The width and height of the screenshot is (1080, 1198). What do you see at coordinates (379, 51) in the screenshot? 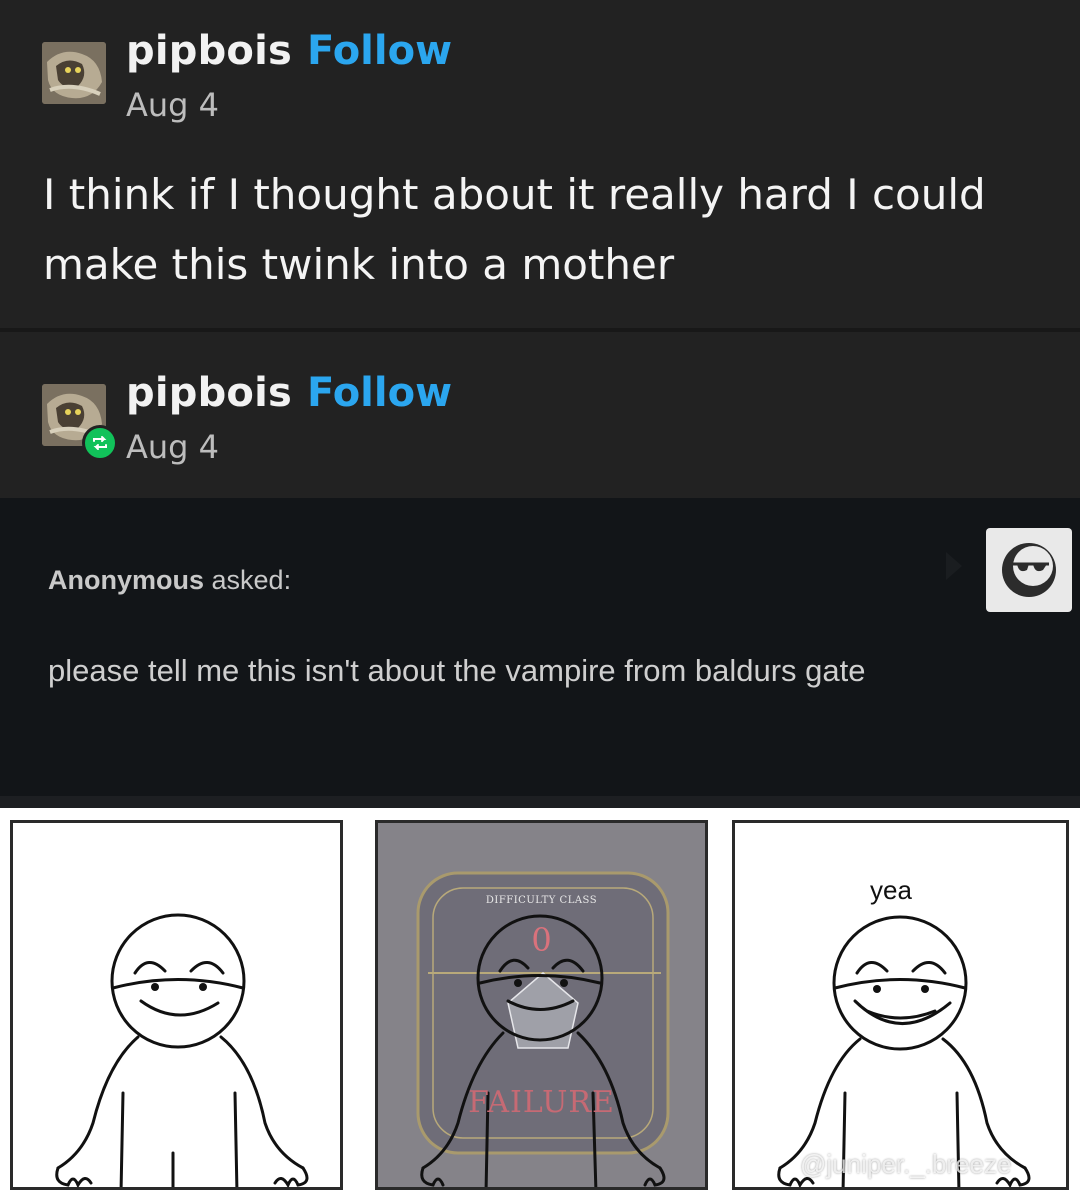
I see `follow-button: Follow` at bounding box center [379, 51].